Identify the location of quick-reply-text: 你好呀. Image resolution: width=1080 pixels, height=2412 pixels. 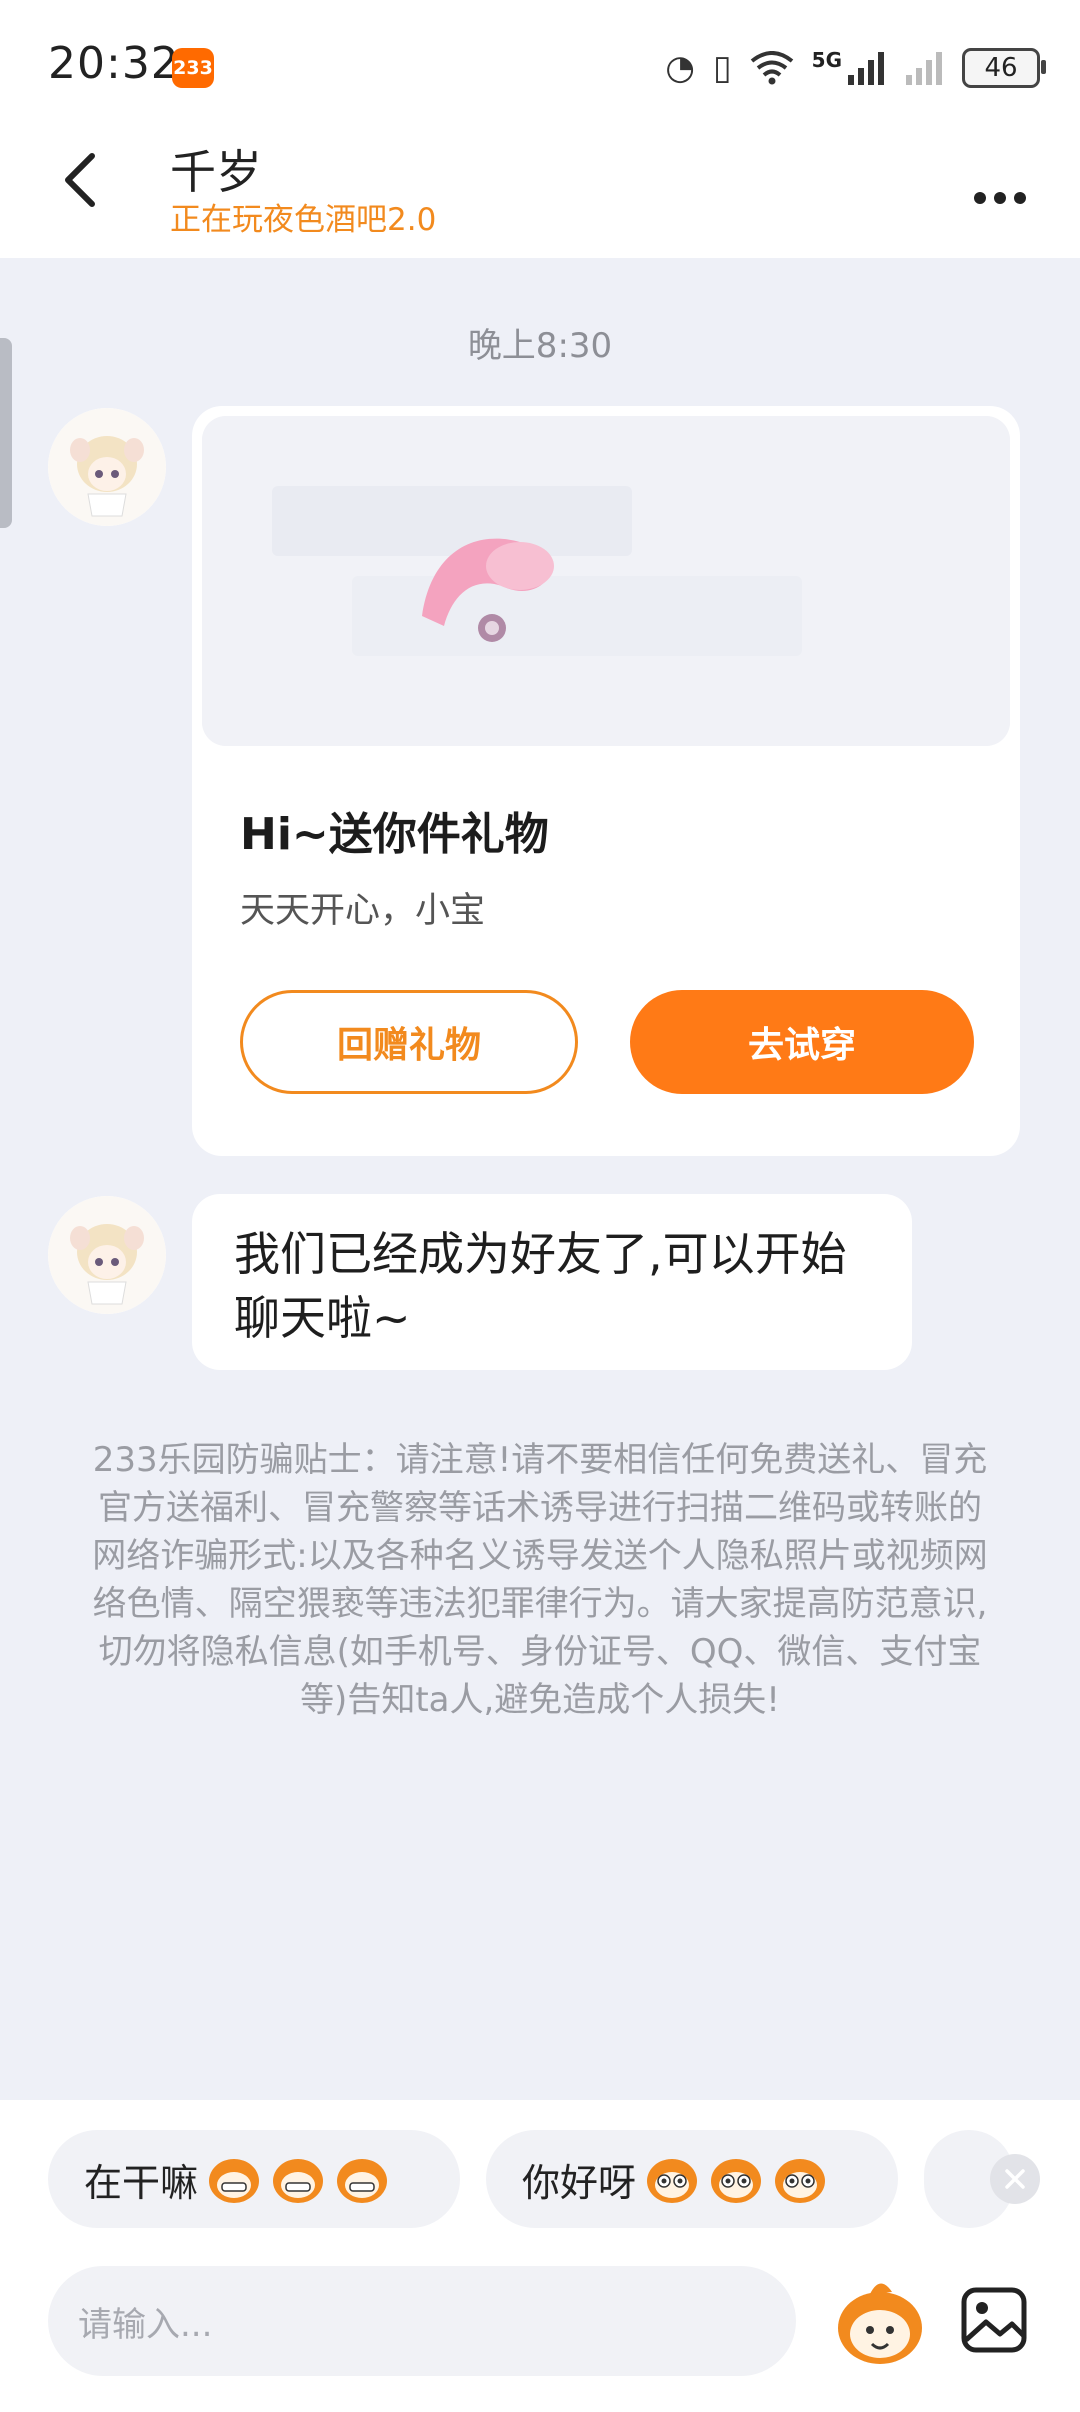
(579, 2182).